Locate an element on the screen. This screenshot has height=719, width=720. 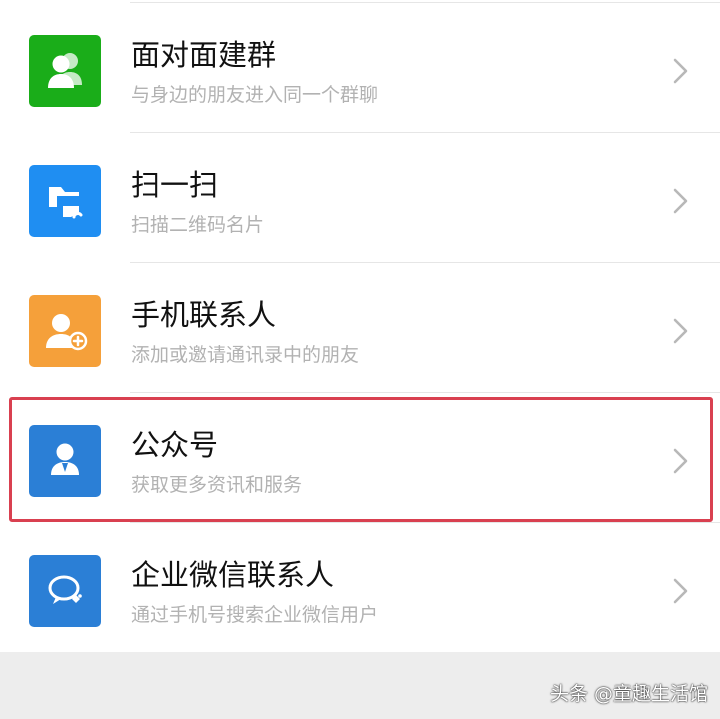
item-subtitle: 获取更多资讯和服务 is located at coordinates (217, 485).